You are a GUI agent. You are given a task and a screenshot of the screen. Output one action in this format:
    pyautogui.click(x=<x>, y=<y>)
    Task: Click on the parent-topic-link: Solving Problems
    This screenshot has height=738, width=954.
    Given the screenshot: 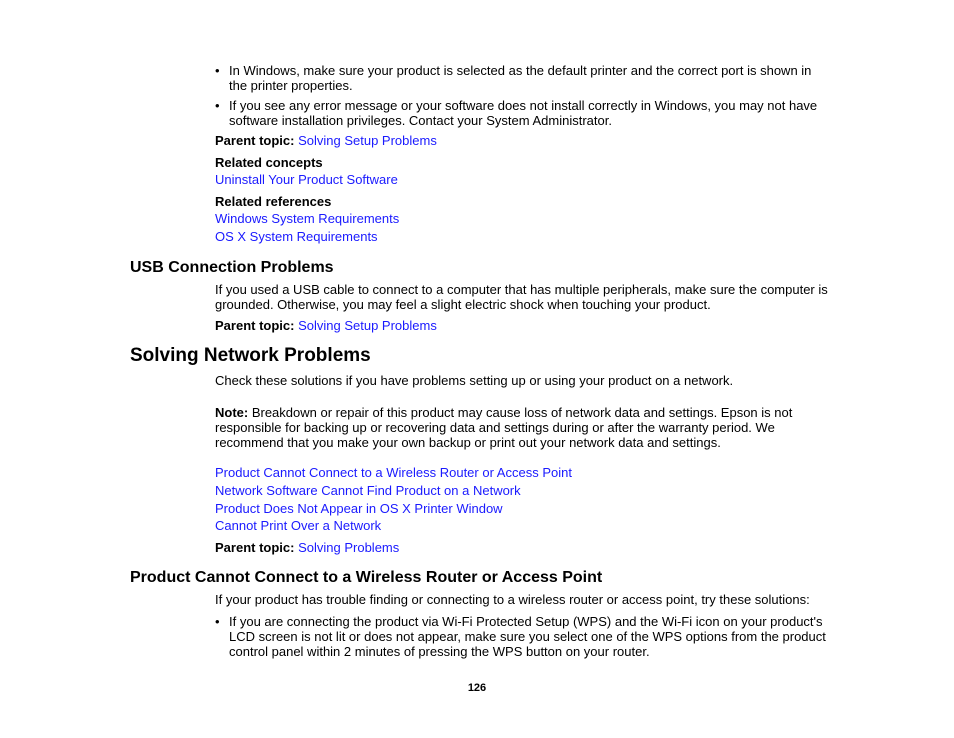 What is the action you would take?
    pyautogui.click(x=348, y=547)
    